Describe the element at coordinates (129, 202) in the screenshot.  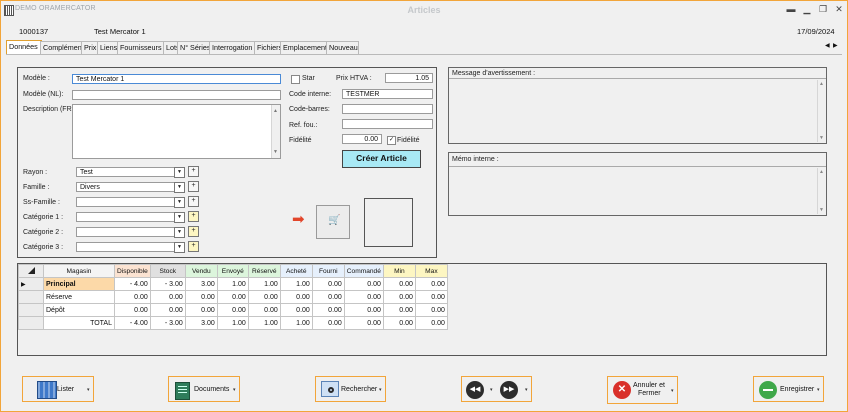
I see `ssfamille-select` at that location.